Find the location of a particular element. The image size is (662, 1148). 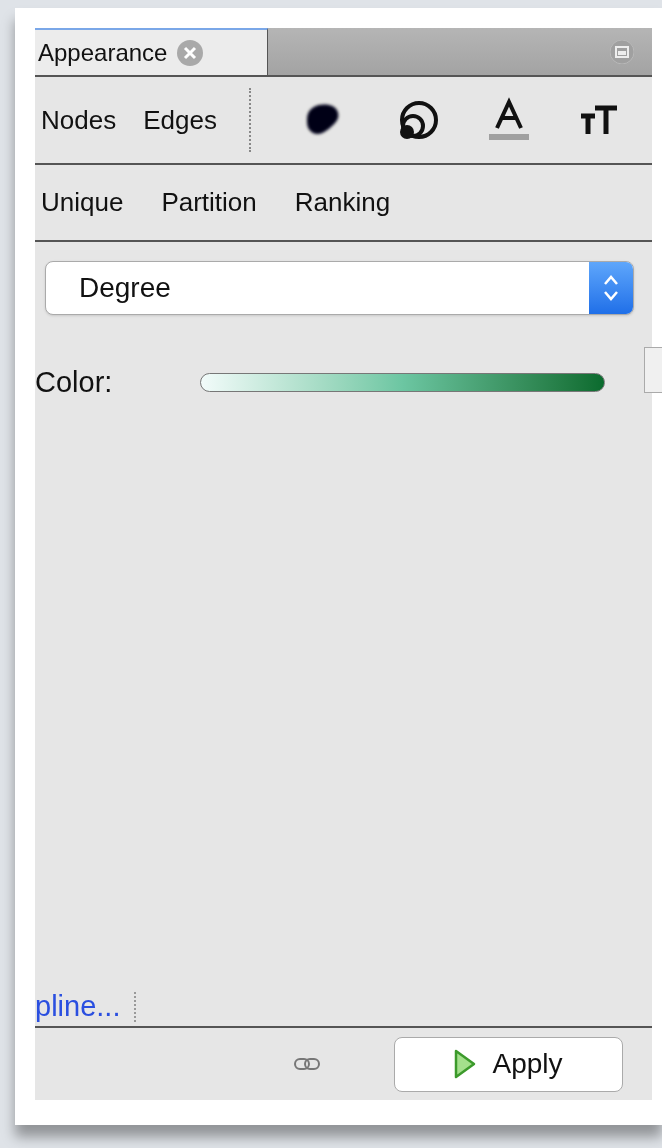

apply-button: Apply is located at coordinates (508, 1064).